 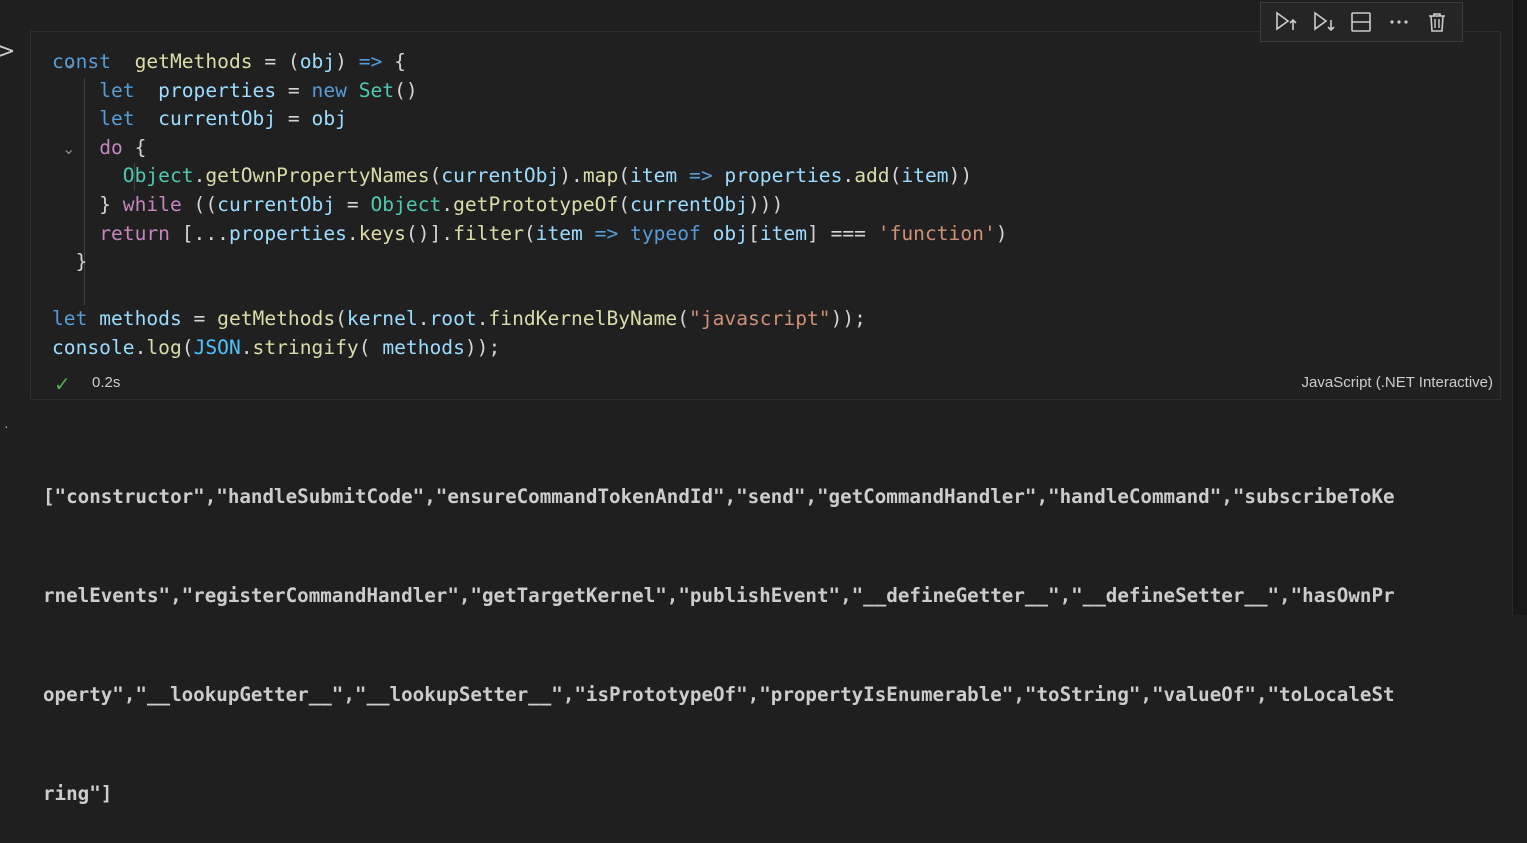 I want to click on code-token: while, so click(x=152, y=204).